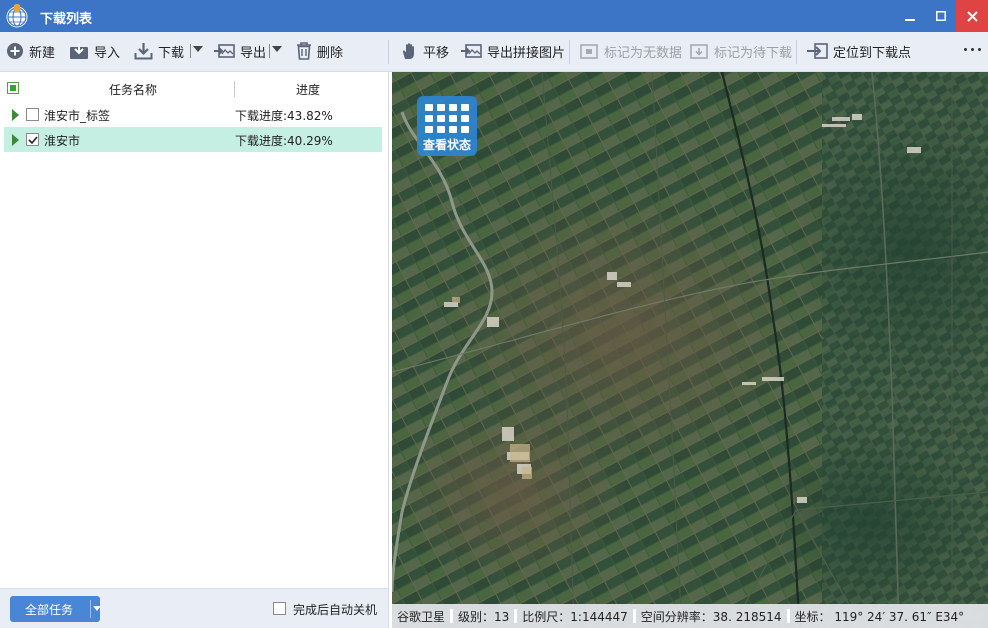  What do you see at coordinates (909, 20) in the screenshot?
I see `minimize-icon` at bounding box center [909, 20].